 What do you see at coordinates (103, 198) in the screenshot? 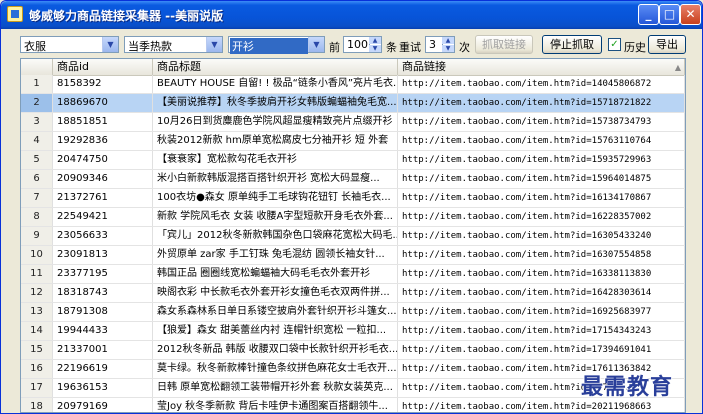
I see `cell-product-id: 21372761` at bounding box center [103, 198].